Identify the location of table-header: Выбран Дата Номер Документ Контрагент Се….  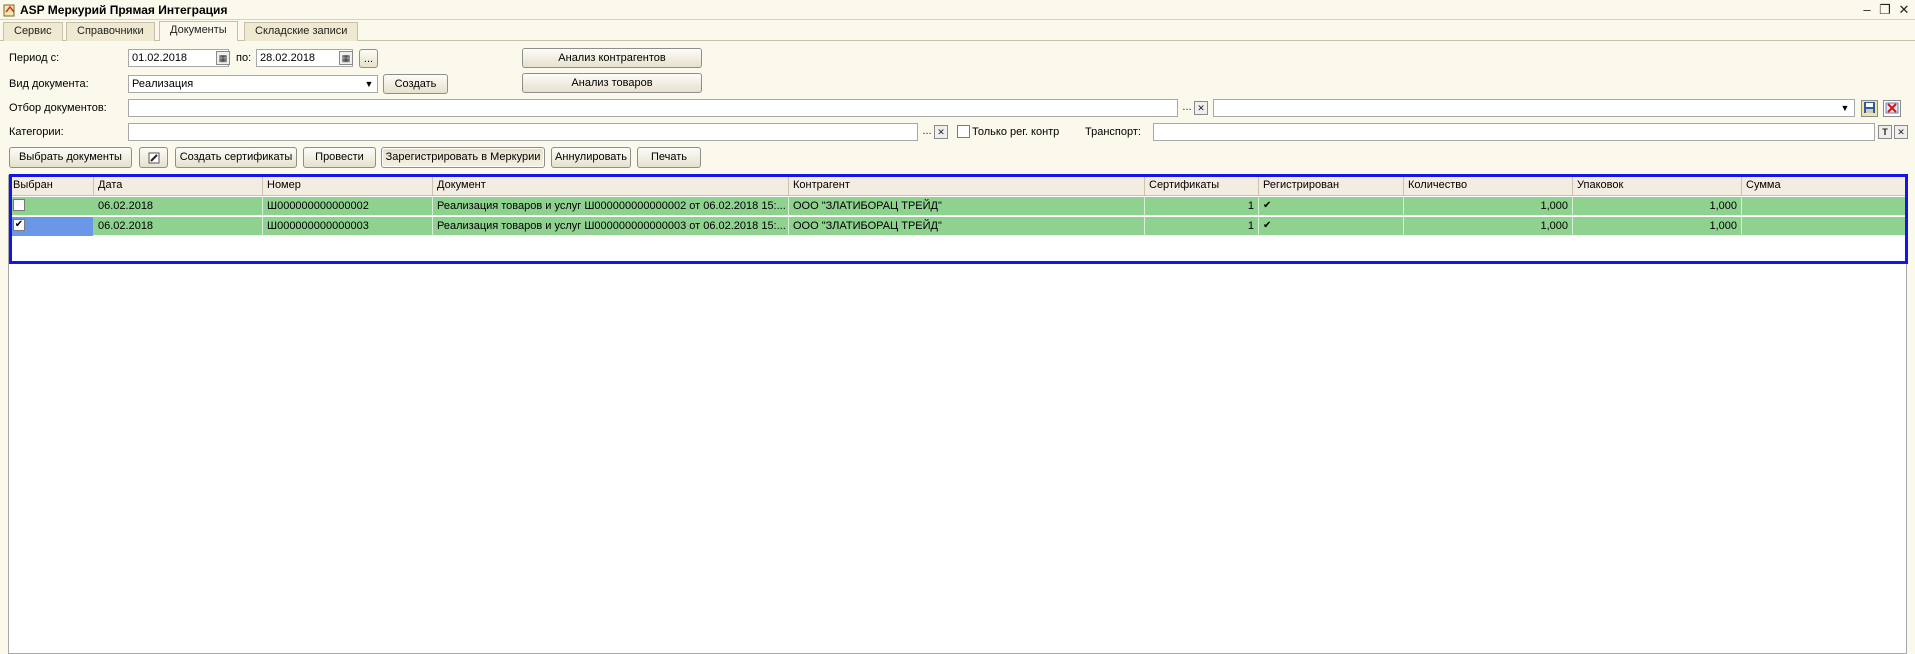
(957, 186).